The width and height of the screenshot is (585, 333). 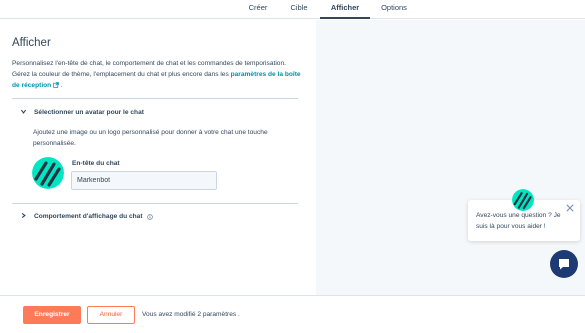 What do you see at coordinates (149, 216) in the screenshot?
I see `info-icon` at bounding box center [149, 216].